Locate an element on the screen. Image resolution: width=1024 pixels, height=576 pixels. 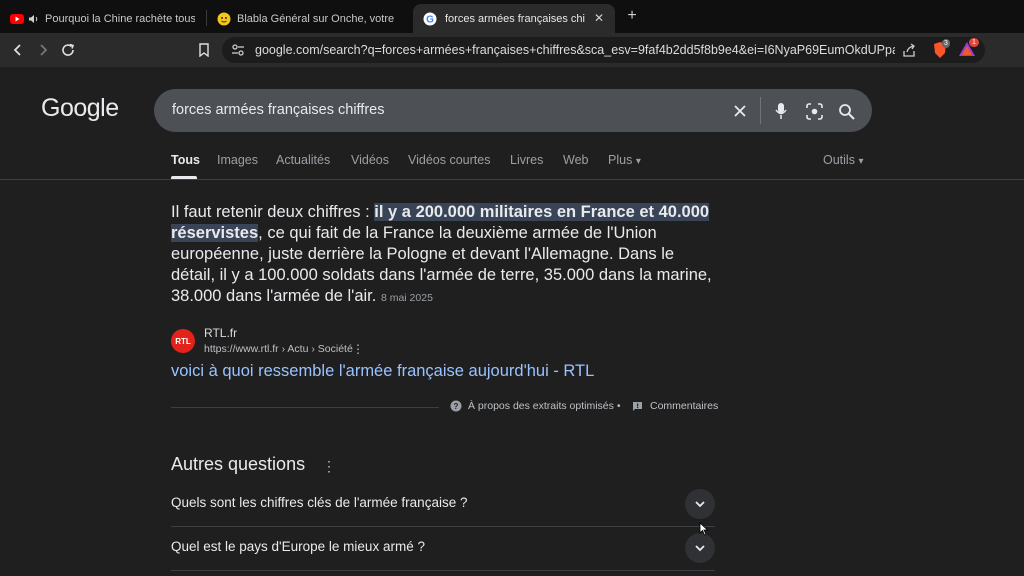
lens-icon is located at coordinates (814, 111).